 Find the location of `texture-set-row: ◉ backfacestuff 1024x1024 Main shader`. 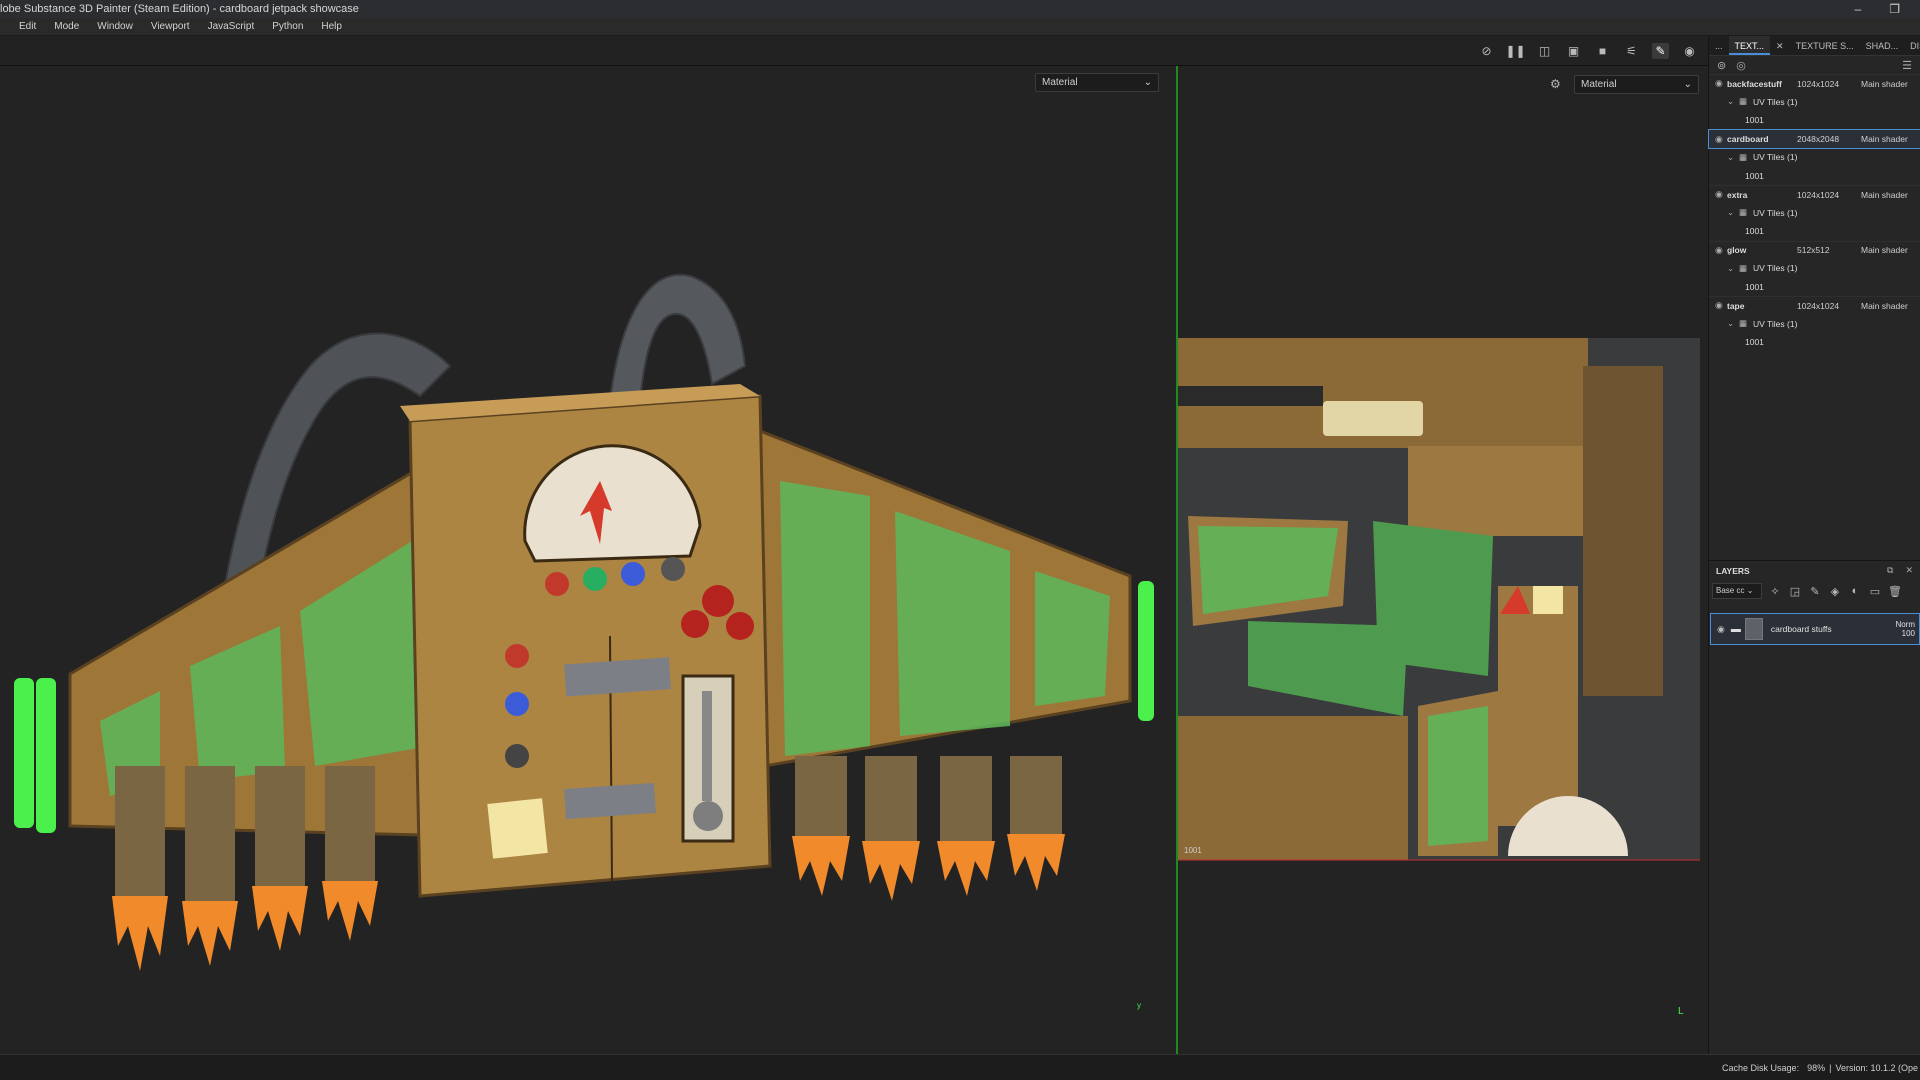

texture-set-row: ◉ backfacestuff 1024x1024 Main shader is located at coordinates (1814, 83).